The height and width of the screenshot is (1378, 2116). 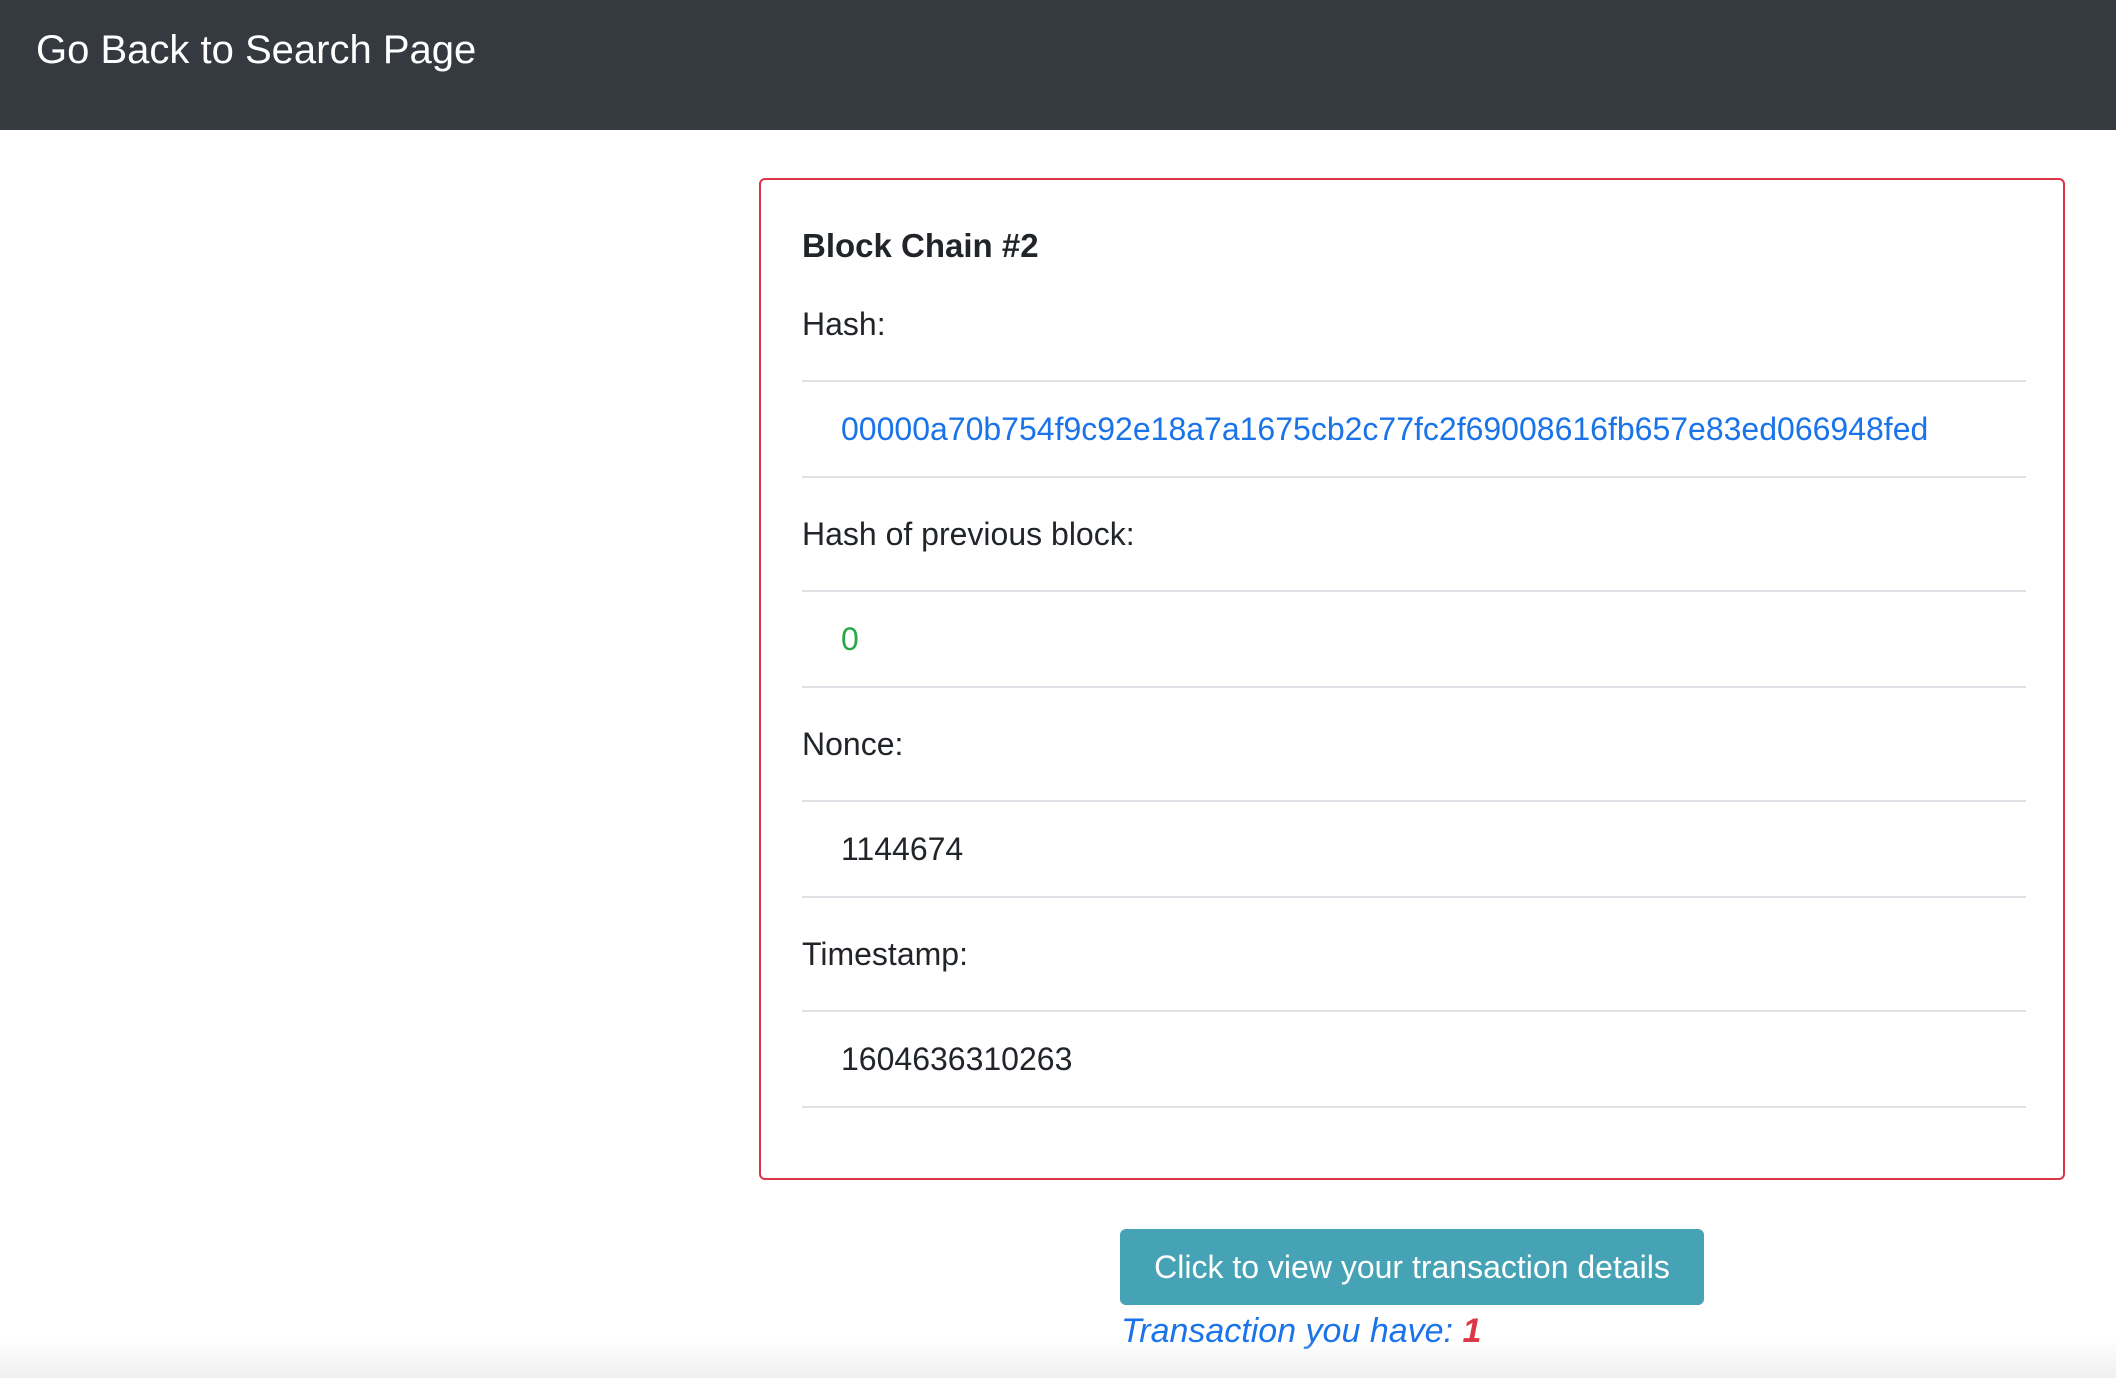 What do you see at coordinates (1058, 65) in the screenshot?
I see `top-navbar: Go Back to Search Page` at bounding box center [1058, 65].